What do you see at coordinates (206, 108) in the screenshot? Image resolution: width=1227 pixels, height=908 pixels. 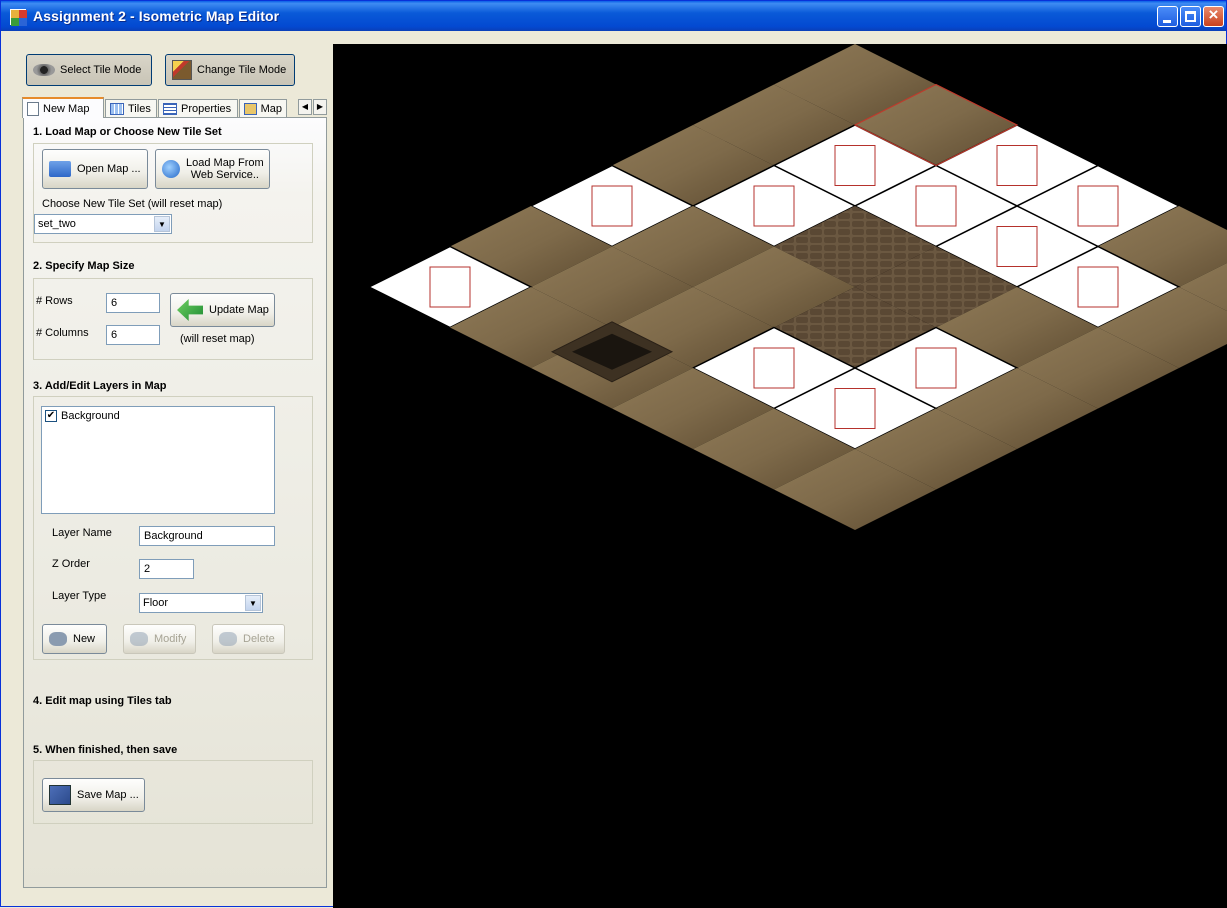 I see `tab-label: Properties` at bounding box center [206, 108].